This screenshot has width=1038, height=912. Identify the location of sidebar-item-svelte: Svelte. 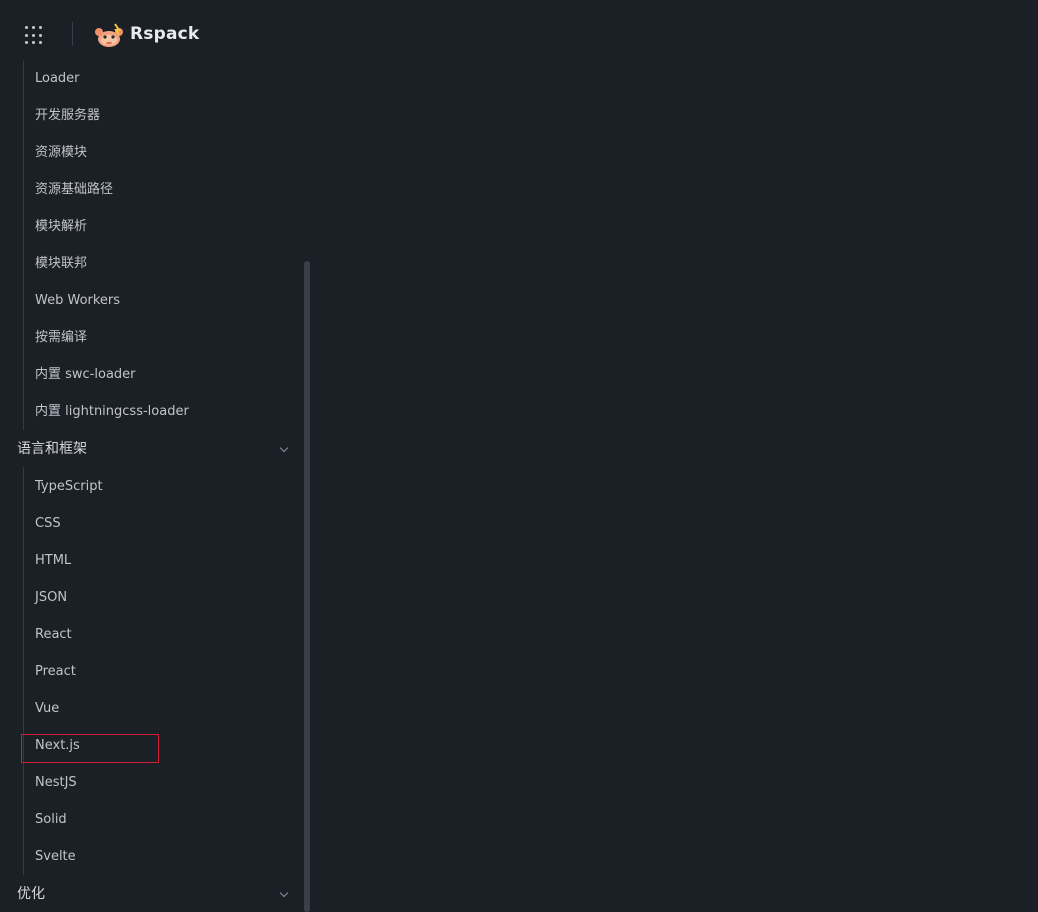
(55, 856).